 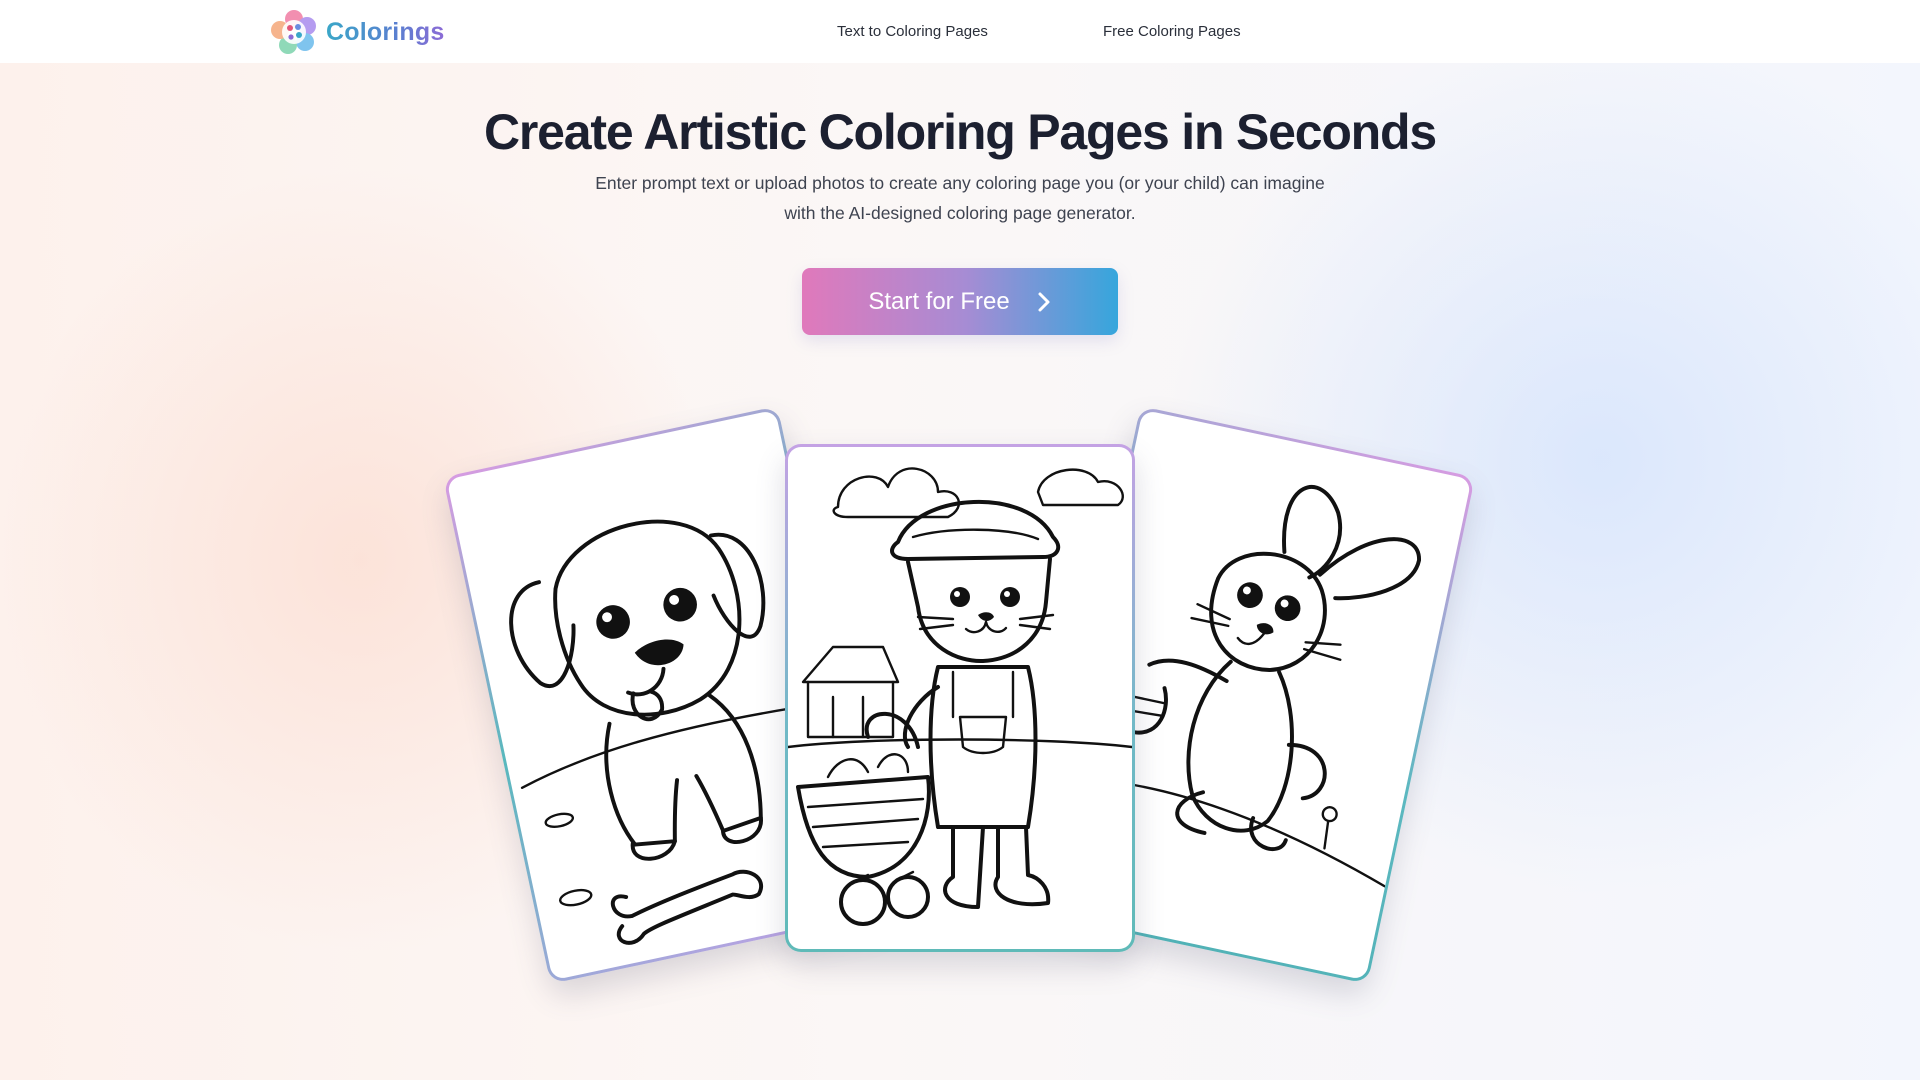 What do you see at coordinates (1044, 301) in the screenshot?
I see `chevron-right-icon` at bounding box center [1044, 301].